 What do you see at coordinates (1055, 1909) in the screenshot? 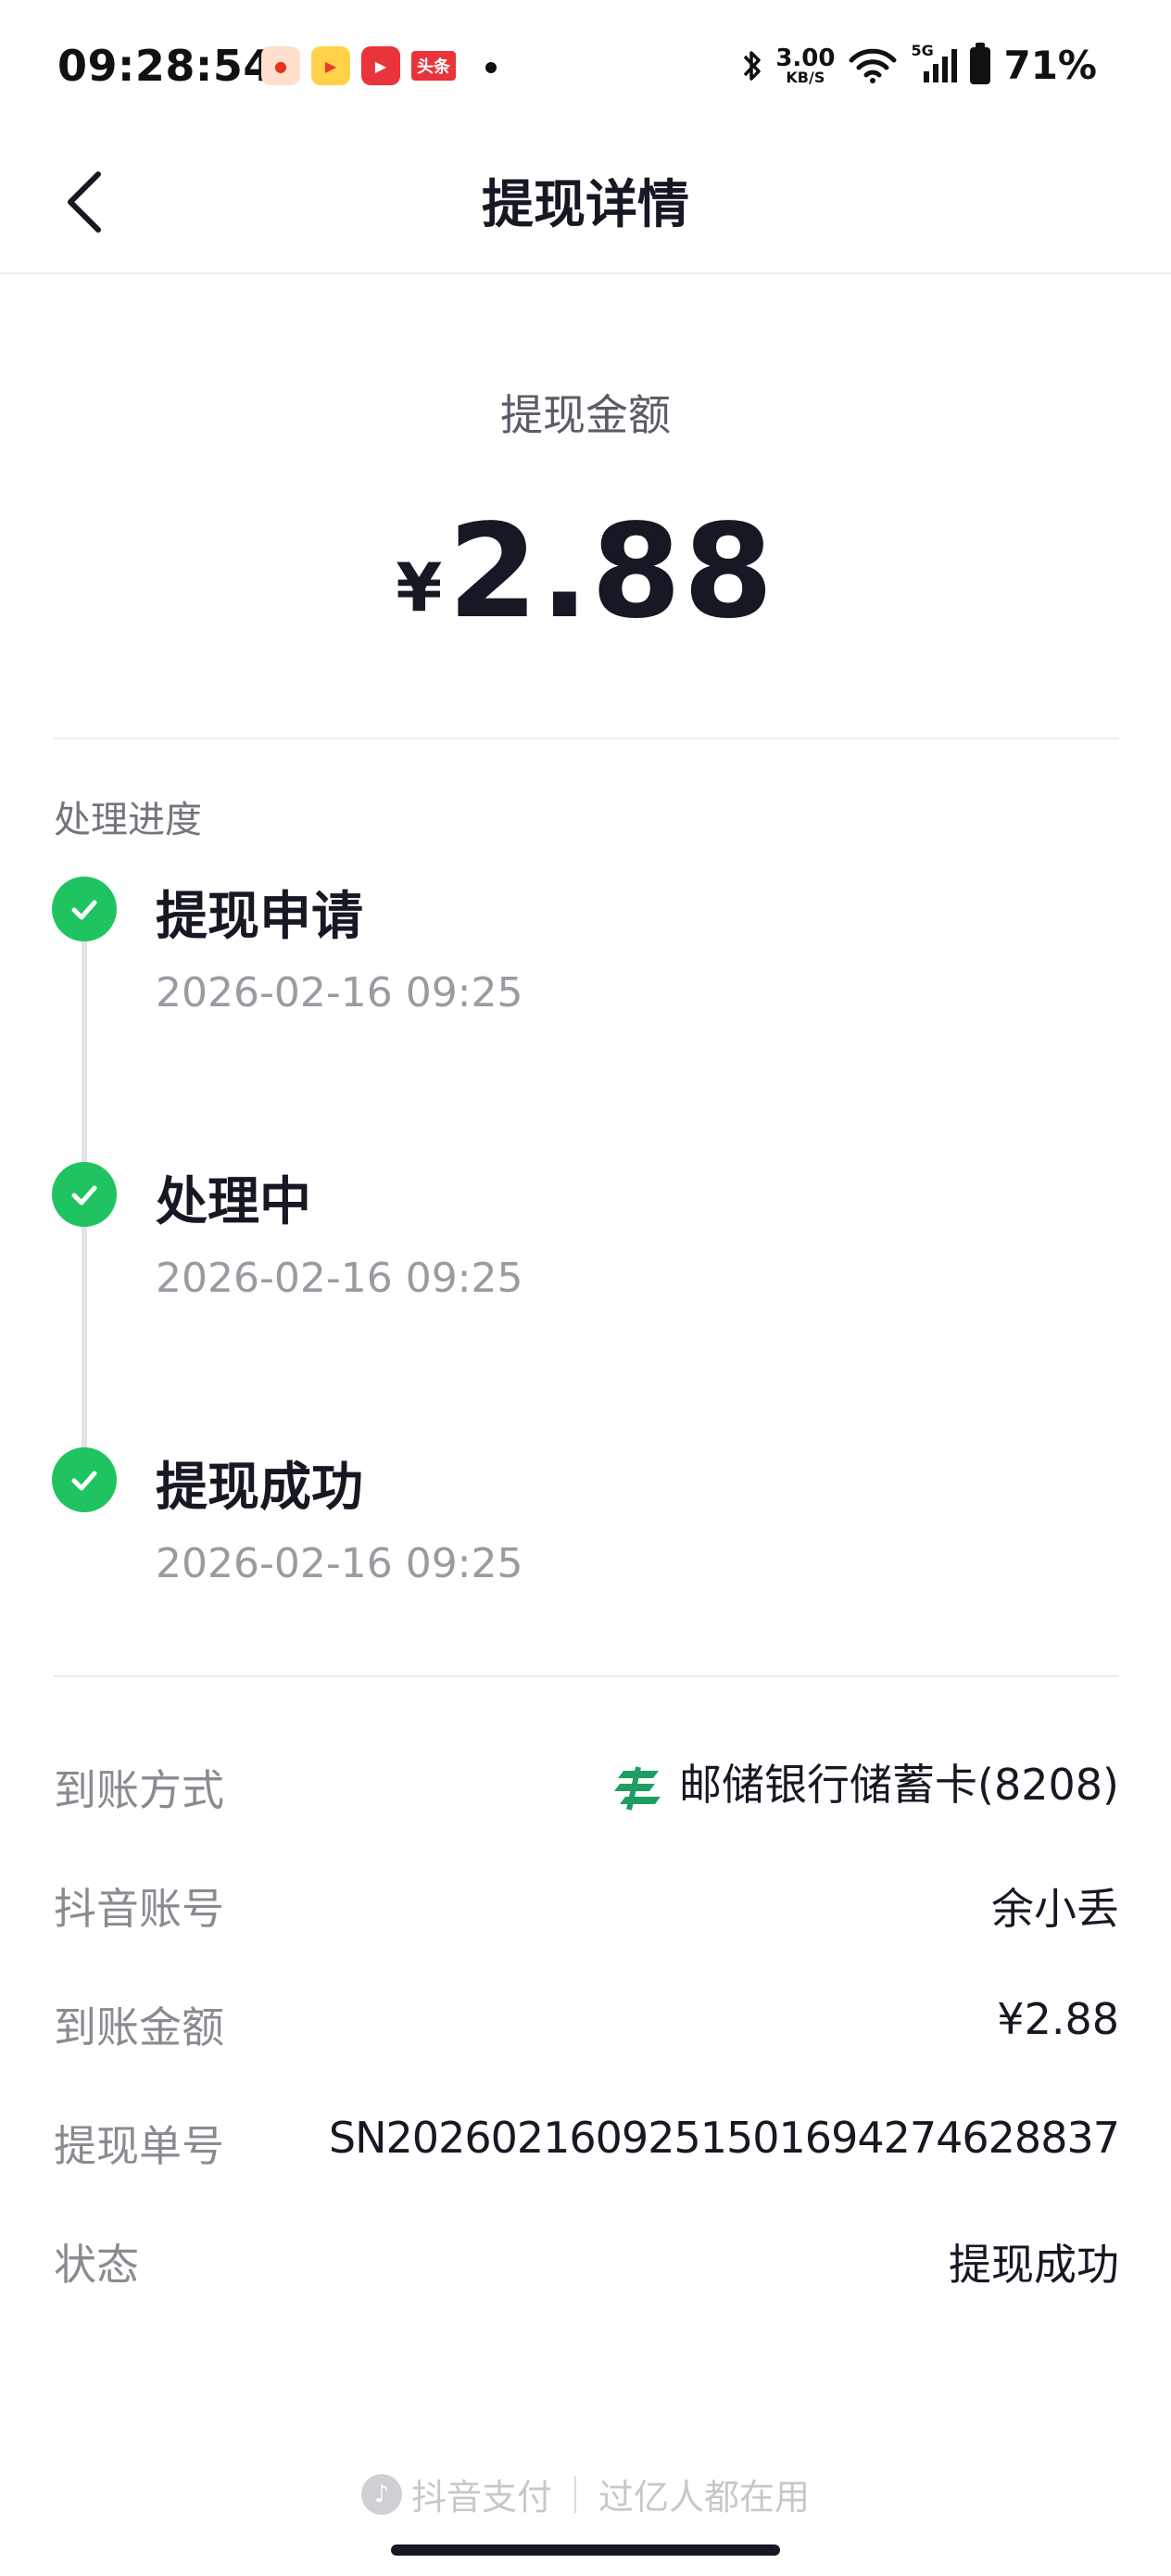
I see `detail-value-account: 余小丢` at bounding box center [1055, 1909].